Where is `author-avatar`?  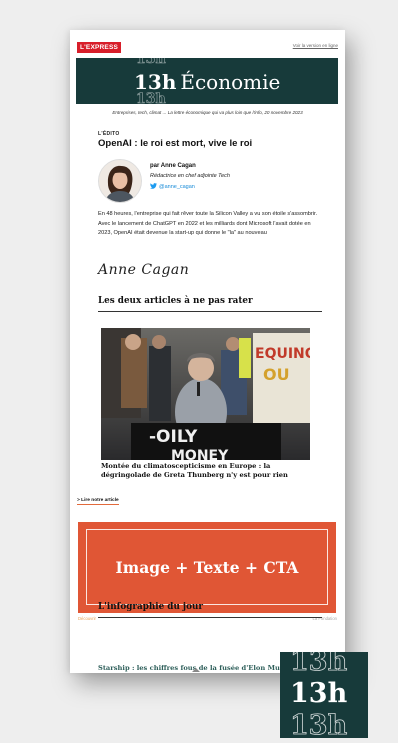 author-avatar is located at coordinates (120, 181).